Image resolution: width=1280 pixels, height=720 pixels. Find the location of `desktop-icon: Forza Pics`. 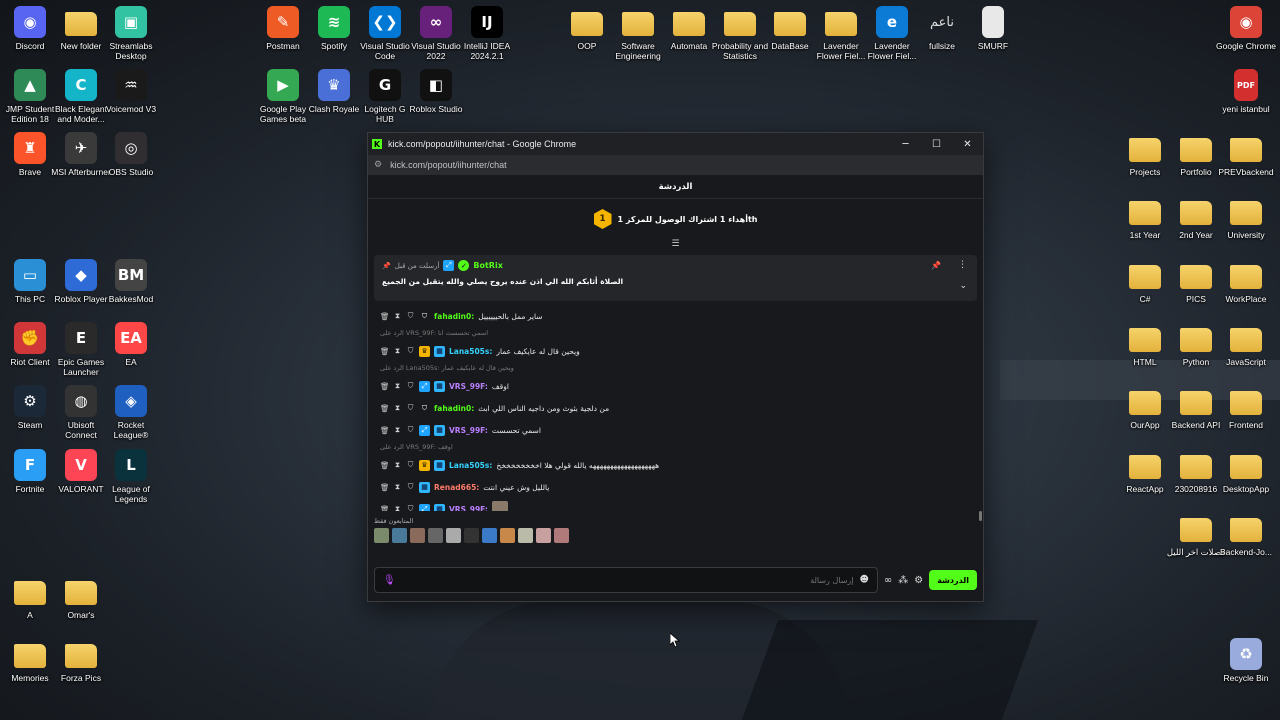

desktop-icon: Forza Pics is located at coordinates (81, 660).